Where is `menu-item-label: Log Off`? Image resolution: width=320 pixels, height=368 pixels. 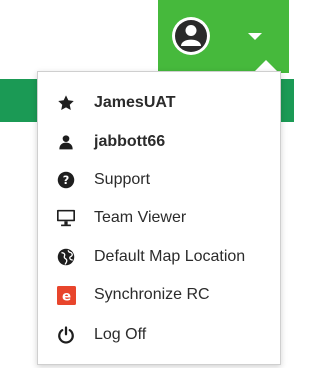
menu-item-label: Log Off is located at coordinates (120, 334).